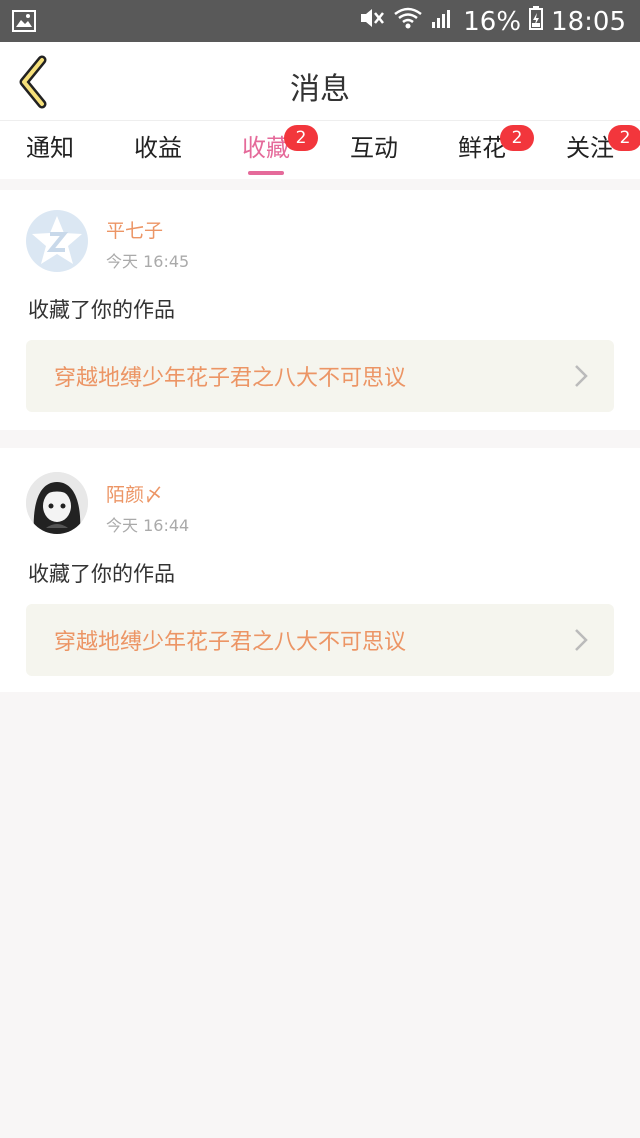 This screenshot has width=640, height=1138. I want to click on message-time: 今天 16:45, so click(148, 261).